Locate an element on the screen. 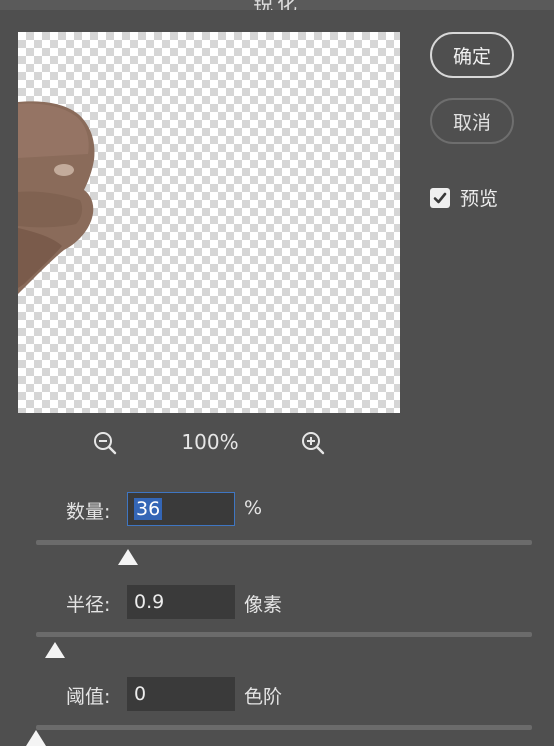 The width and height of the screenshot is (554, 746). preview-checkbox is located at coordinates (440, 197).